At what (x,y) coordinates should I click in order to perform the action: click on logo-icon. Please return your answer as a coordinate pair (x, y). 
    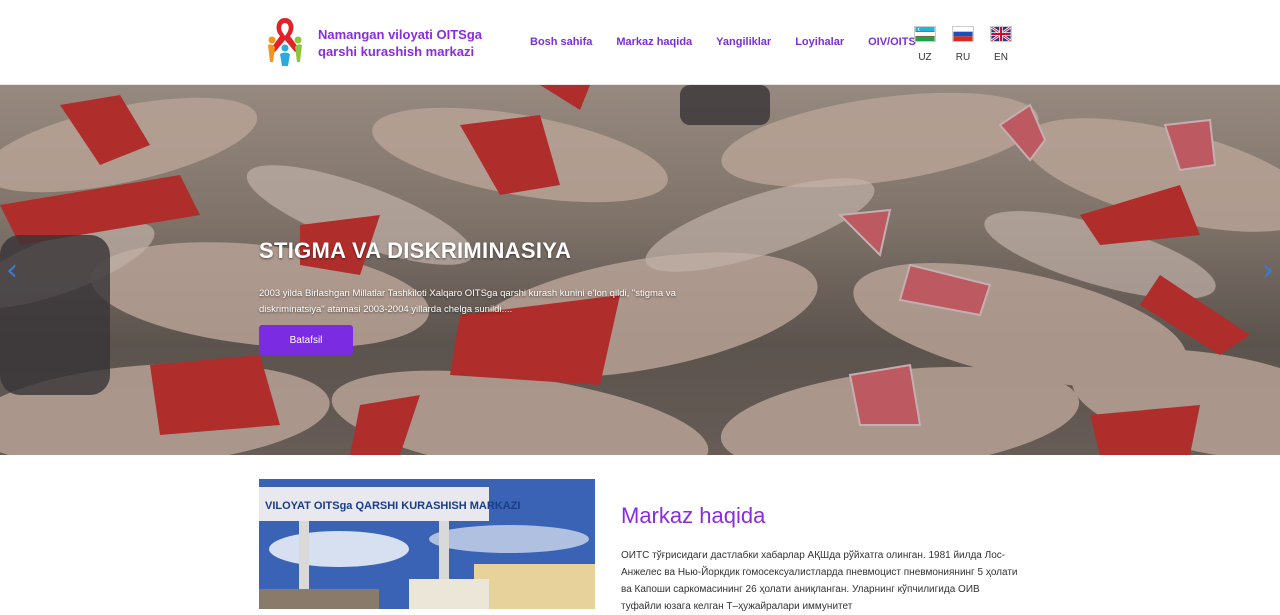
    Looking at the image, I should click on (285, 42).